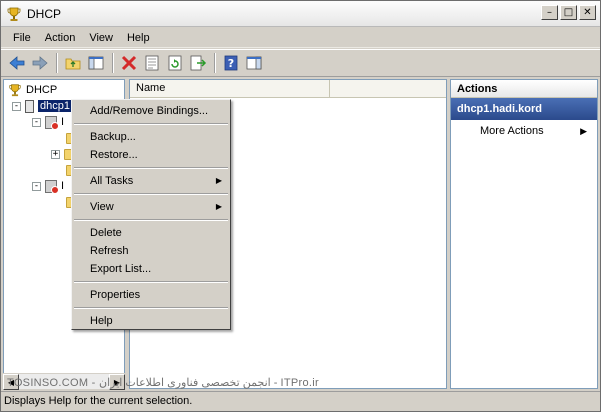 This screenshot has height=412, width=601. I want to click on ipv4-icon, so click(52, 122).